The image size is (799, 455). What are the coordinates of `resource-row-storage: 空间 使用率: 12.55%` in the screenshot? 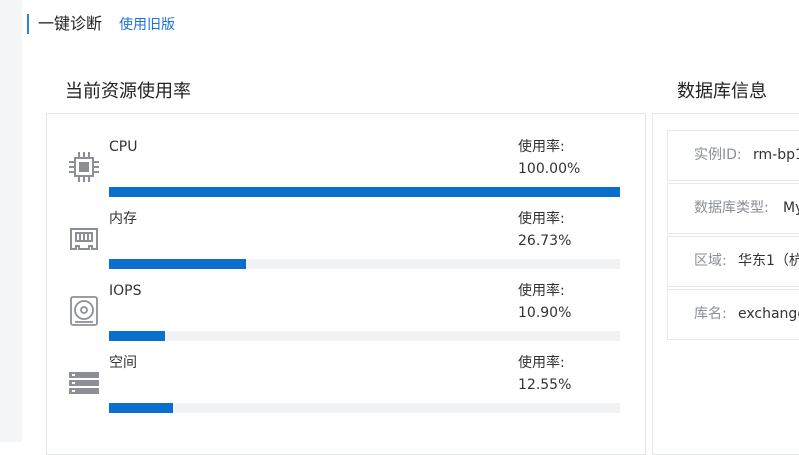 It's located at (346, 388).